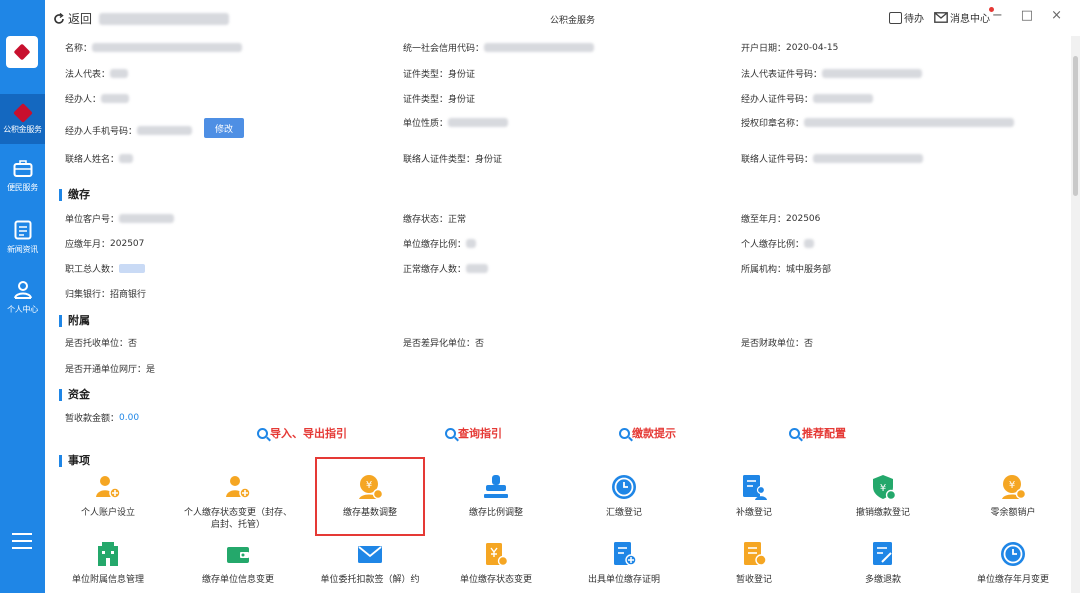  What do you see at coordinates (446, 268) in the screenshot?
I see `deposit-normal-count: 正常缴存人数：` at bounding box center [446, 268].